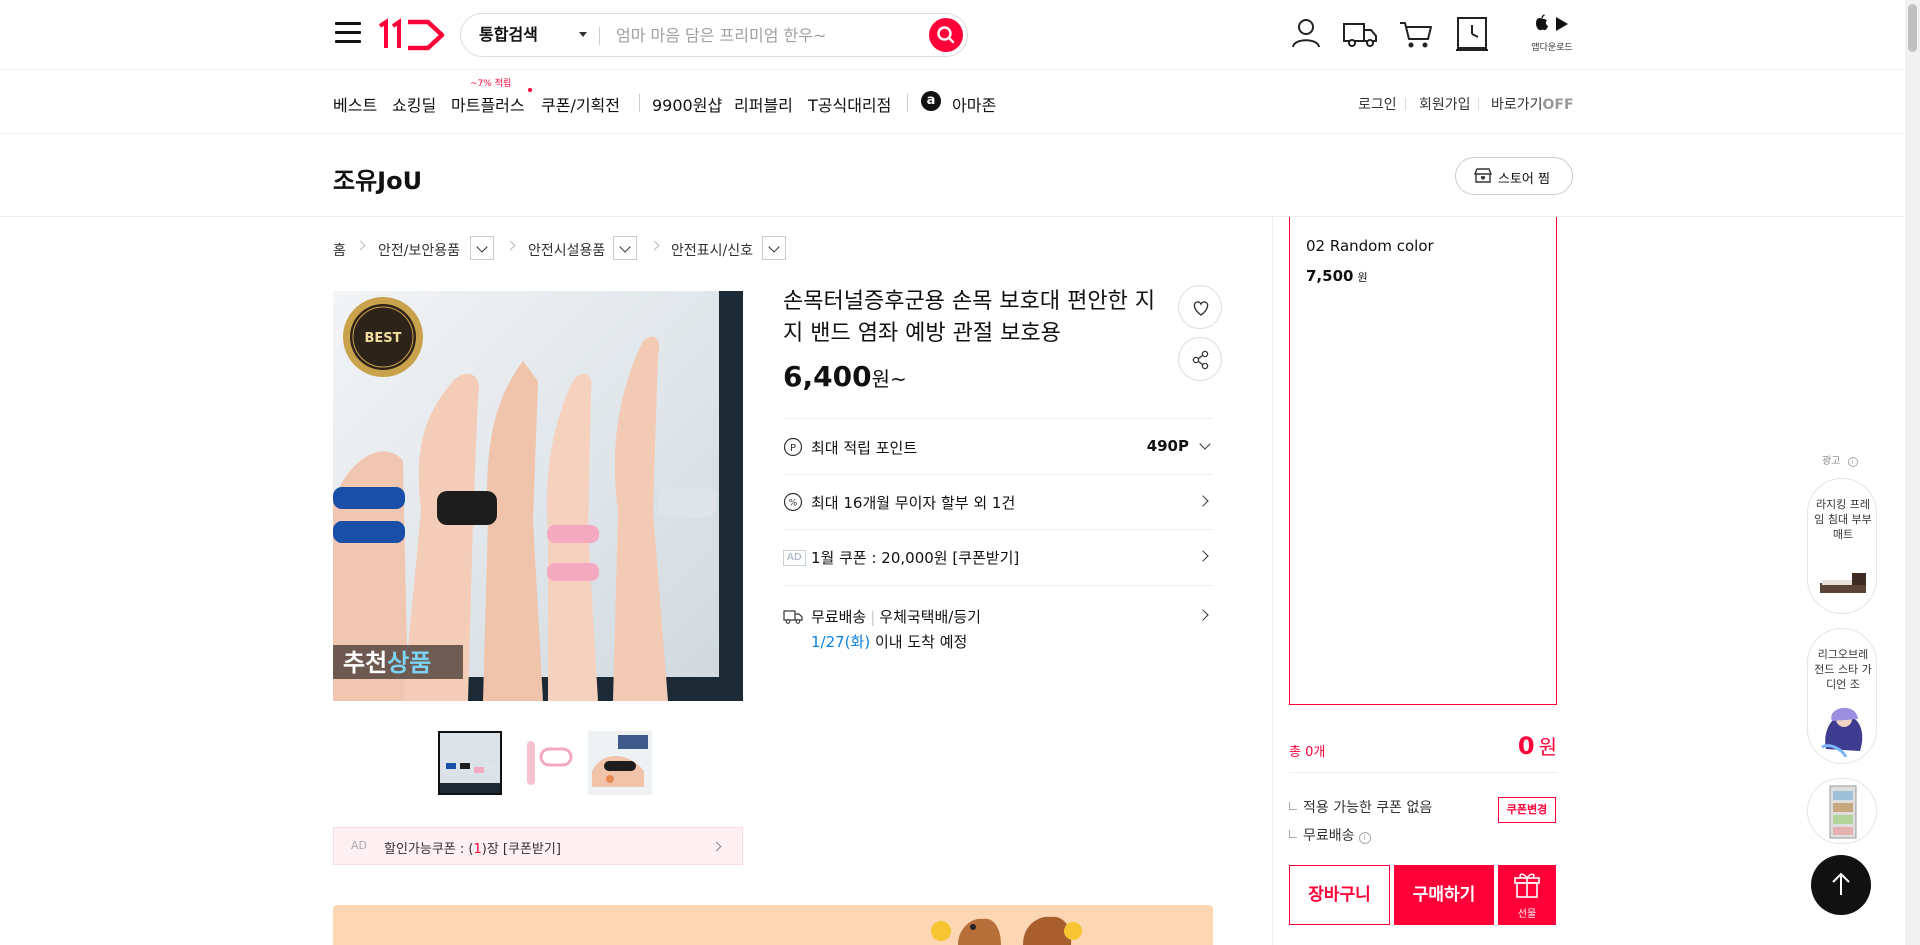  I want to click on arrow-up-icon, so click(1841, 883).